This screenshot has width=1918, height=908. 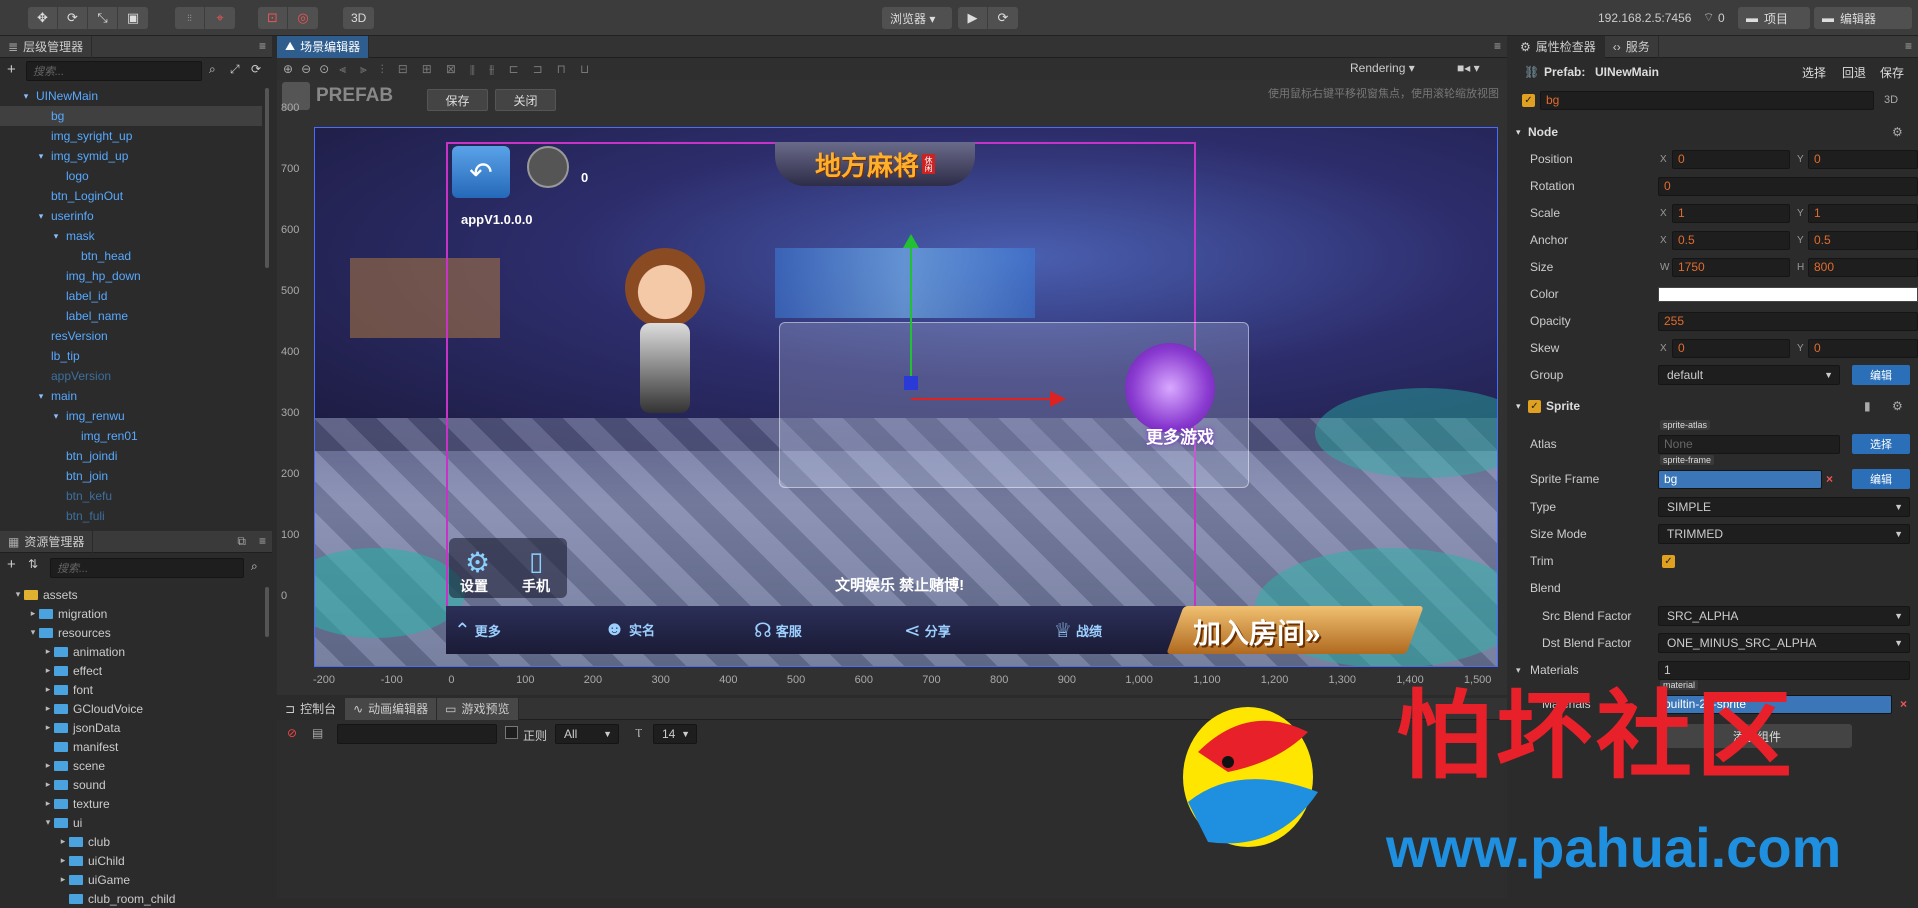 What do you see at coordinates (317, 733) in the screenshot?
I see `log-file-icon: ▤` at bounding box center [317, 733].